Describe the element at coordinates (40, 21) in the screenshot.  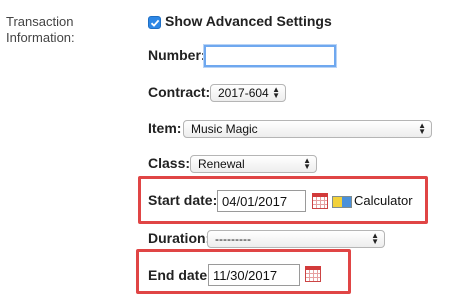
I see `section-label-line-1: Transaction` at that location.